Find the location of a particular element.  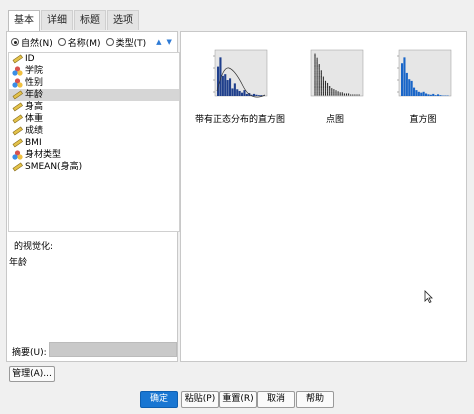

sort-ascending-icon: ▲ is located at coordinates (158, 42).